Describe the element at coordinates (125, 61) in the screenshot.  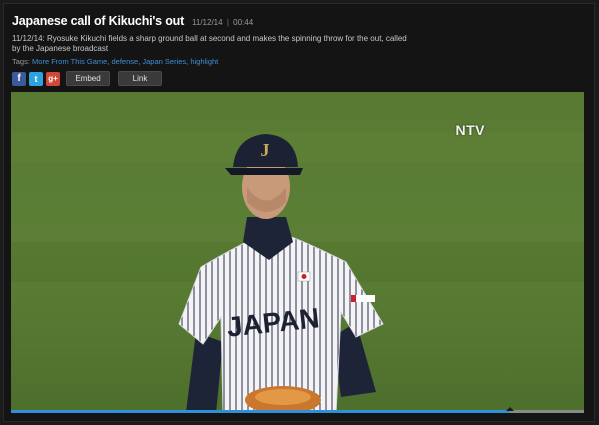
I see `tag-link: defense` at that location.